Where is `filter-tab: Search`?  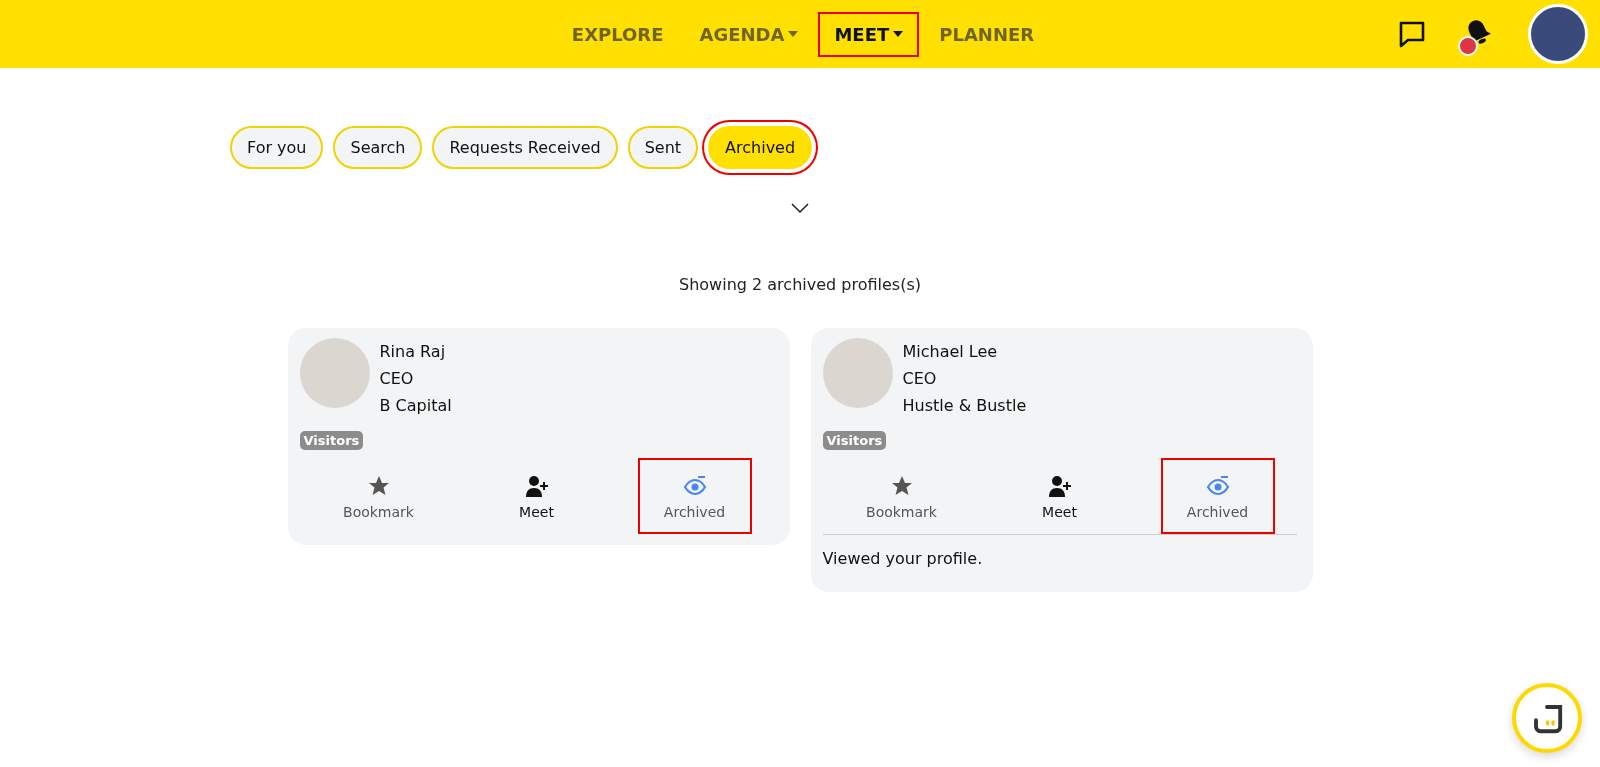 filter-tab: Search is located at coordinates (378, 147).